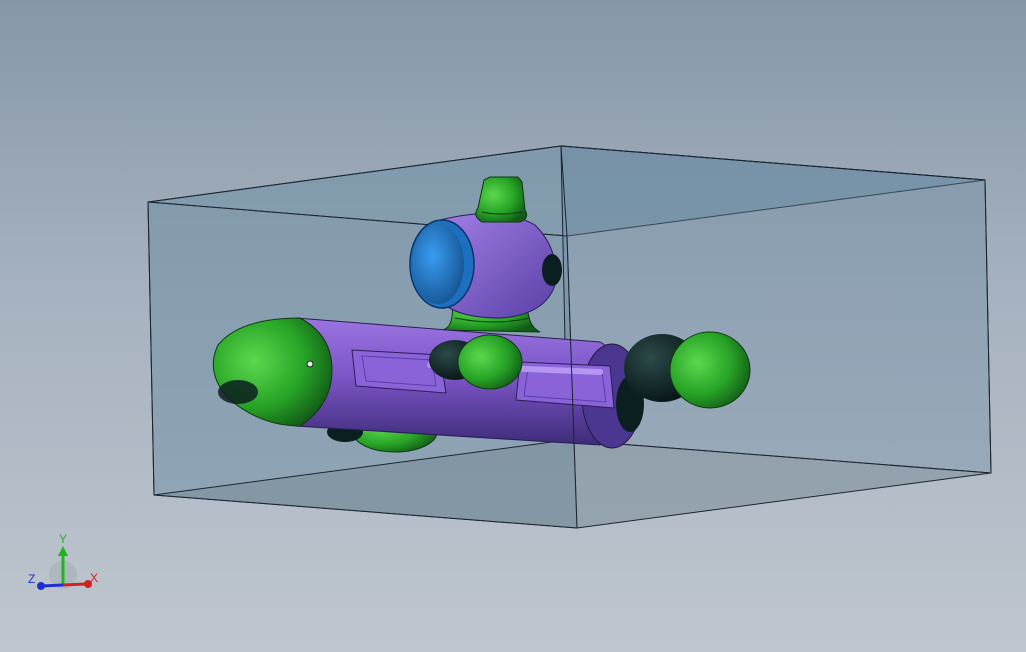 The height and width of the screenshot is (652, 1026). Describe the element at coordinates (52, 585) in the screenshot. I see `z-axis` at that location.